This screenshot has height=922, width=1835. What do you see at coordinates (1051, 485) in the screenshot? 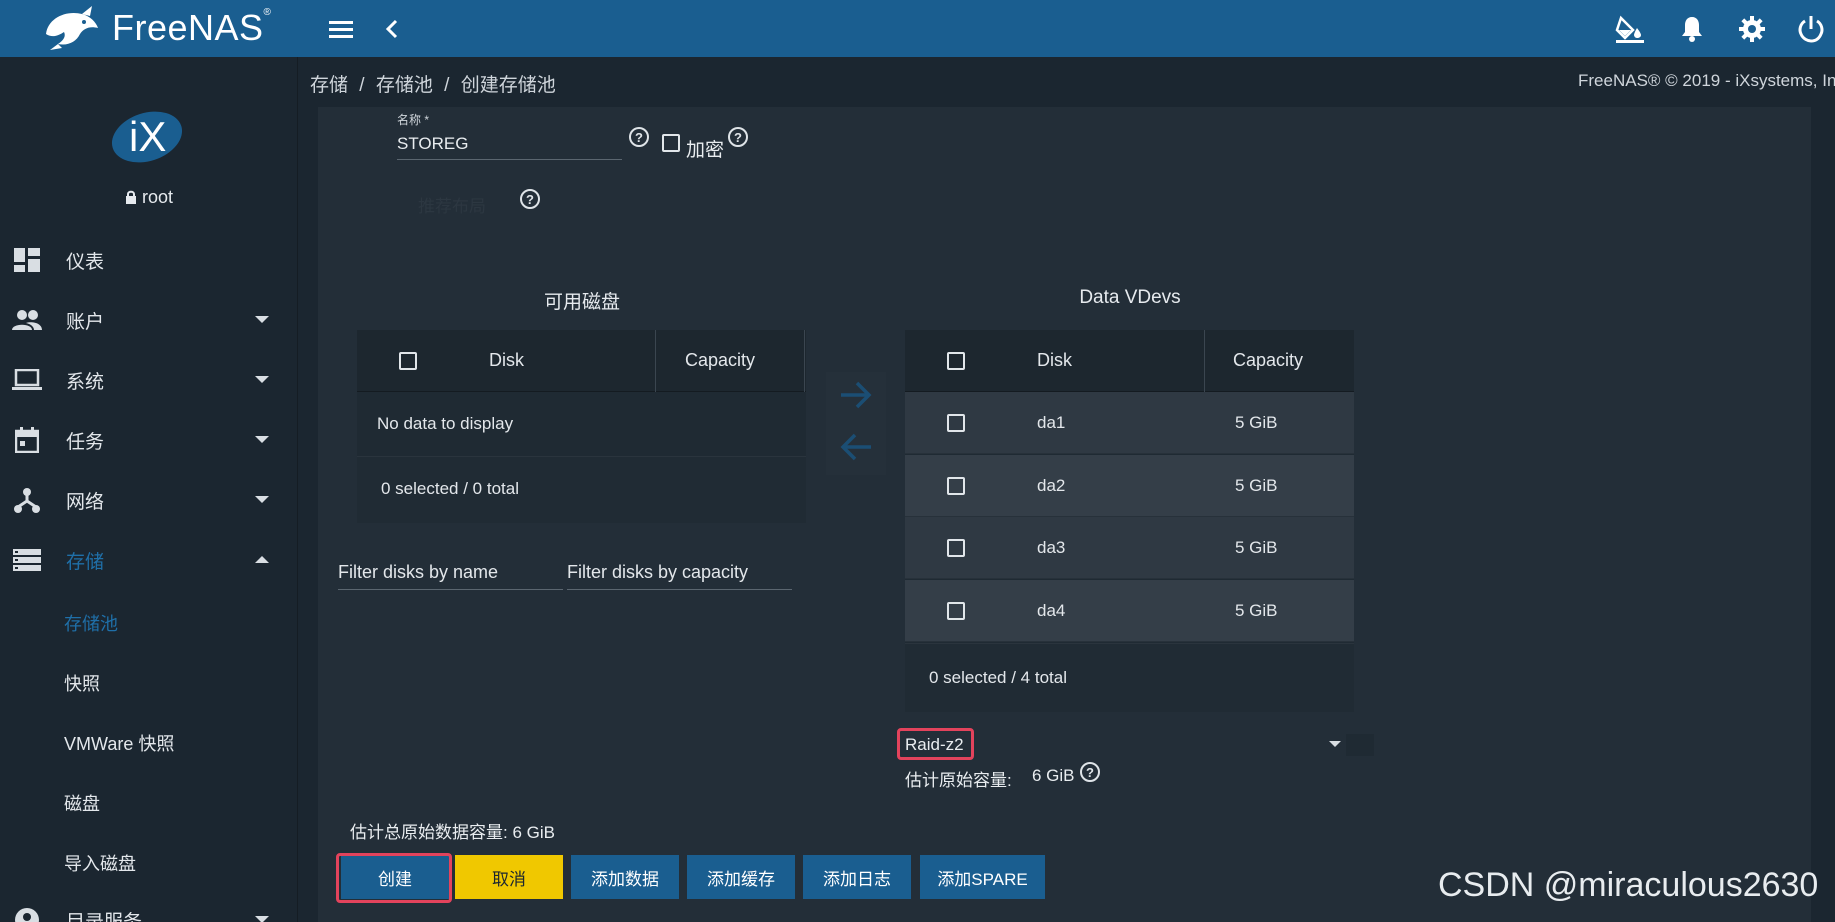
I see `disk-name: da2` at bounding box center [1051, 485].